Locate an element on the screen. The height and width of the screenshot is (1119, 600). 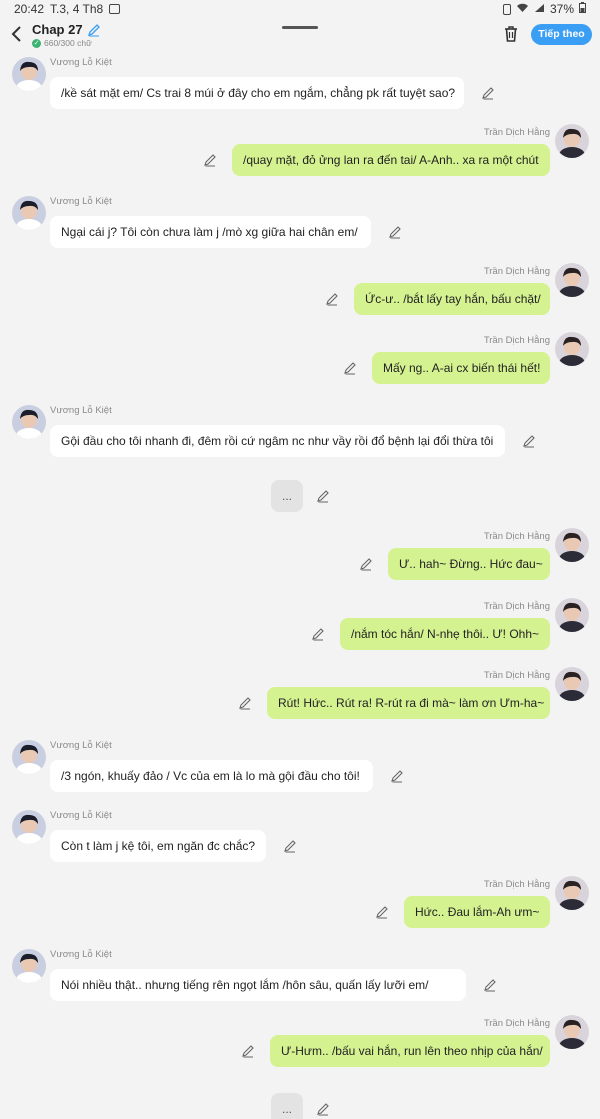
chapter-title: Chap 27 is located at coordinates (57, 29).